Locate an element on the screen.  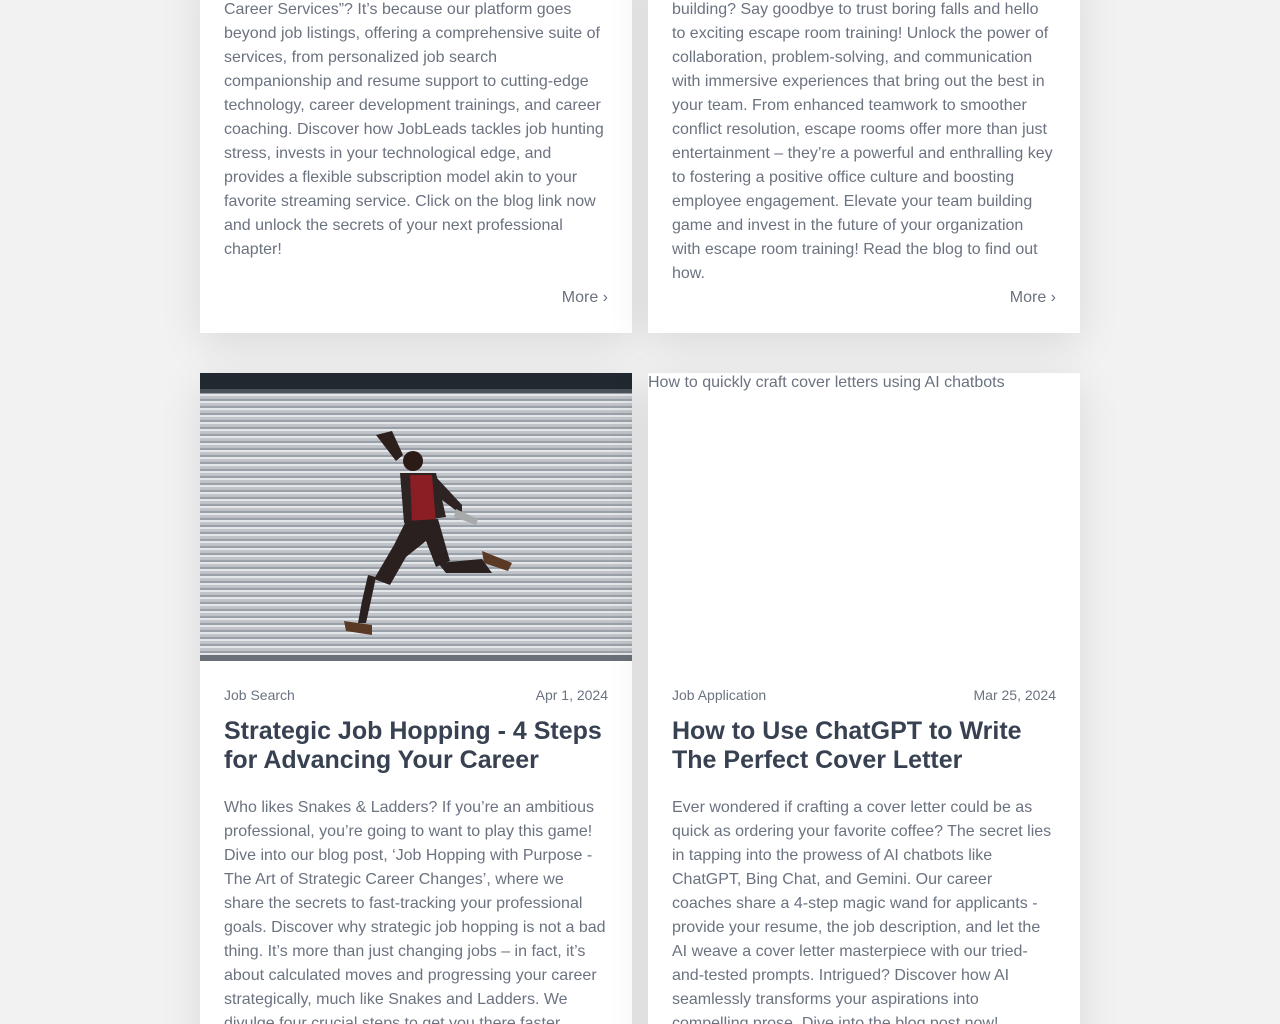
blog-card-meta: Job Search Apr 1, 2024 is located at coordinates (416, 695).